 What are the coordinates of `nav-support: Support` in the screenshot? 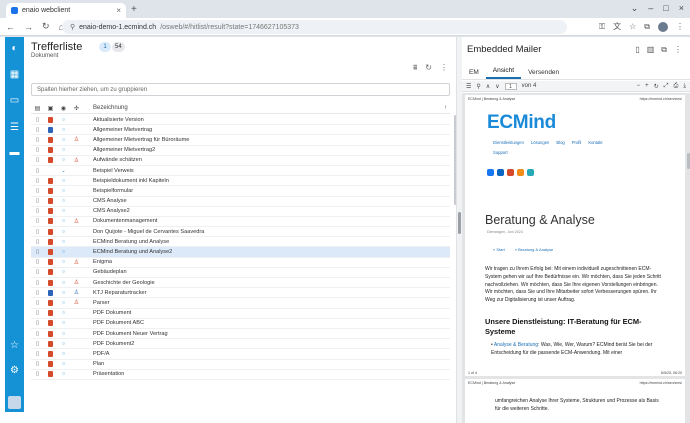 It's located at (500, 152).